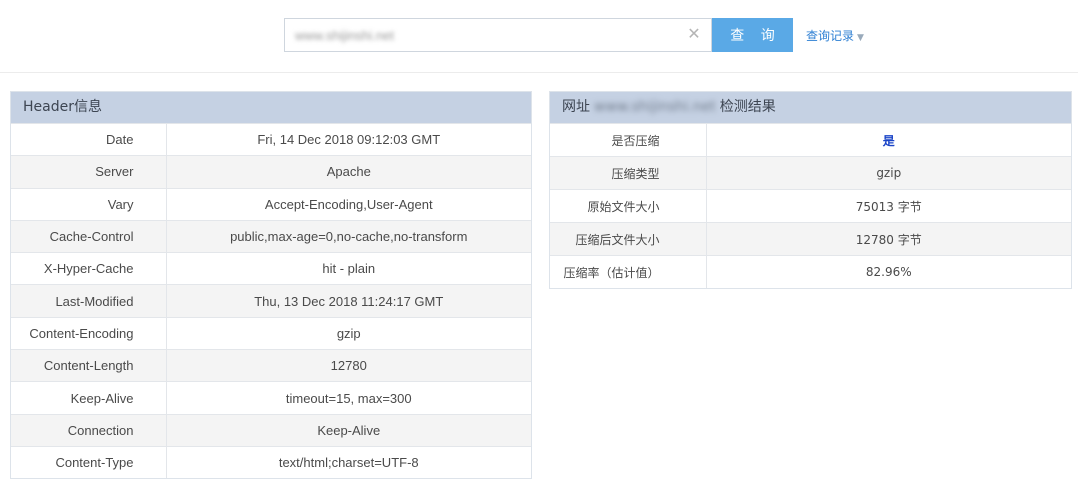  What do you see at coordinates (480, 35) in the screenshot?
I see `url-input` at bounding box center [480, 35].